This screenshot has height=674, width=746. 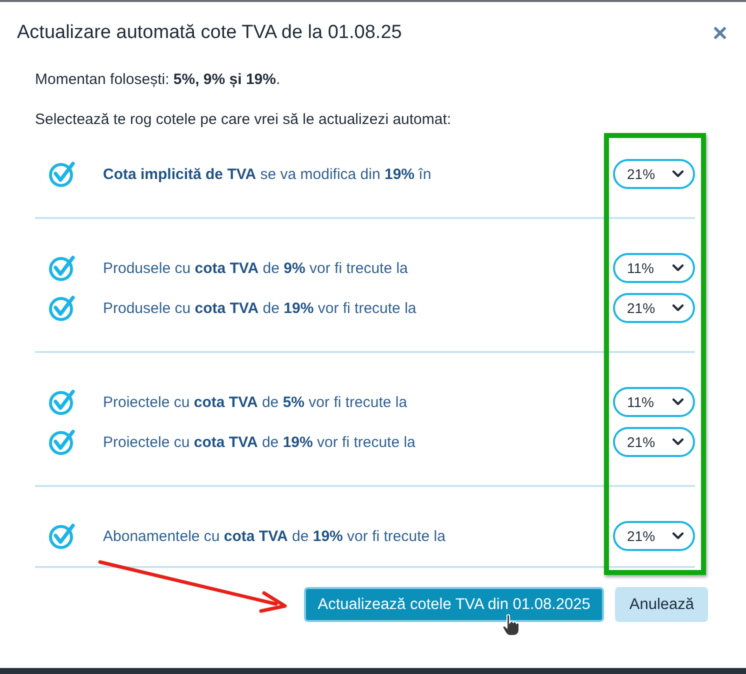 What do you see at coordinates (511, 625) in the screenshot?
I see `hand-cursor-icon` at bounding box center [511, 625].